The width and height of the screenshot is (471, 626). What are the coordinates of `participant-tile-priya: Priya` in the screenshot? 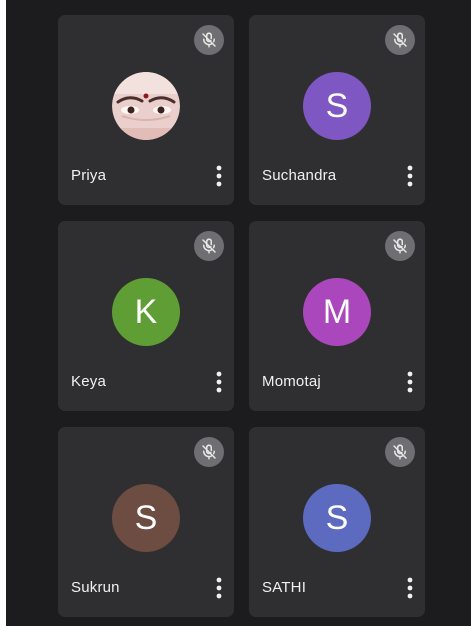 It's located at (146, 110).